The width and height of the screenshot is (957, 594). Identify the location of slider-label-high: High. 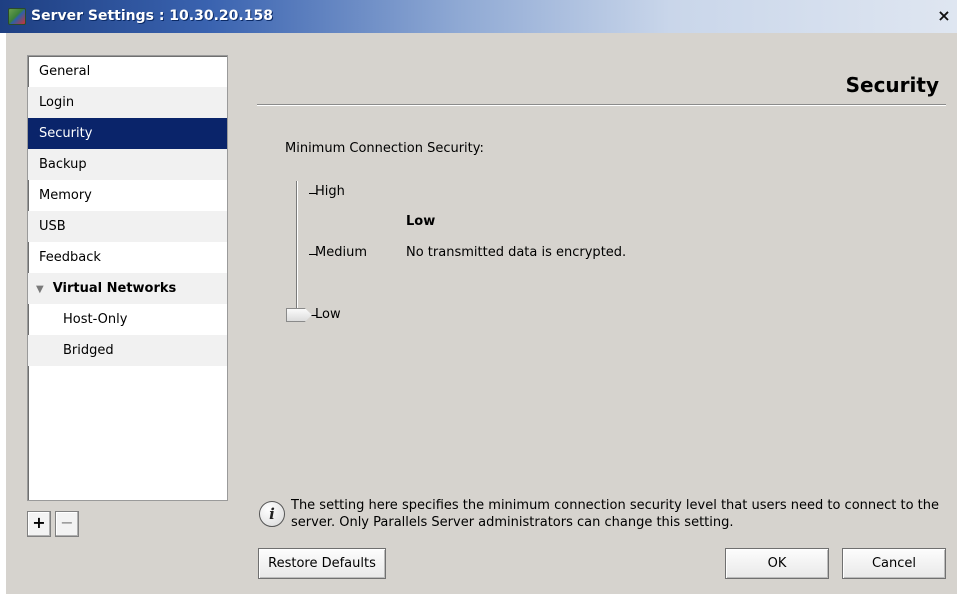
(330, 191).